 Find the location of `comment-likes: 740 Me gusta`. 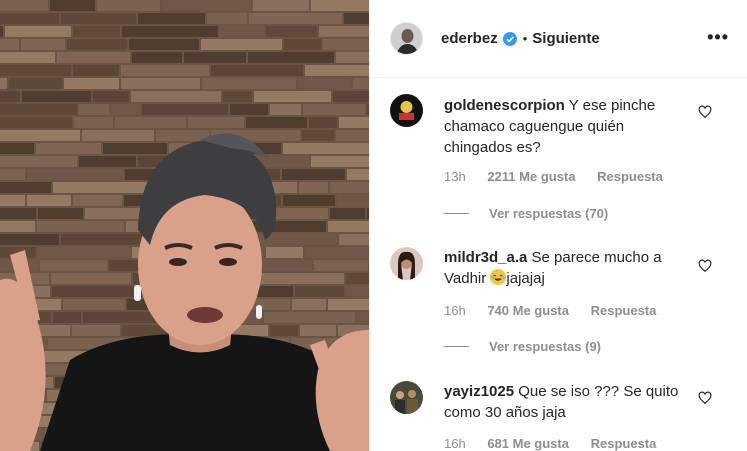

comment-likes: 740 Me gusta is located at coordinates (528, 310).